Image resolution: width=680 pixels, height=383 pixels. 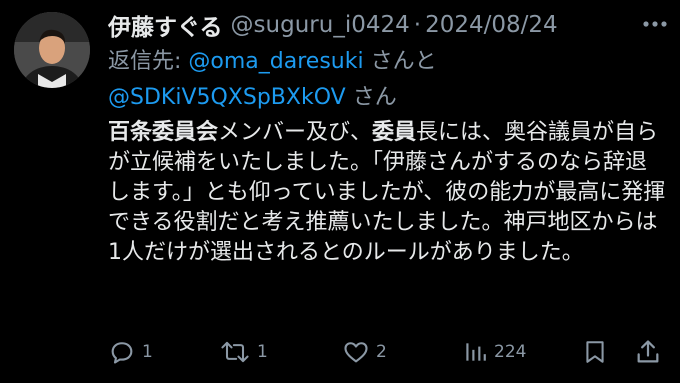 I want to click on avatar-image, so click(x=52, y=50).